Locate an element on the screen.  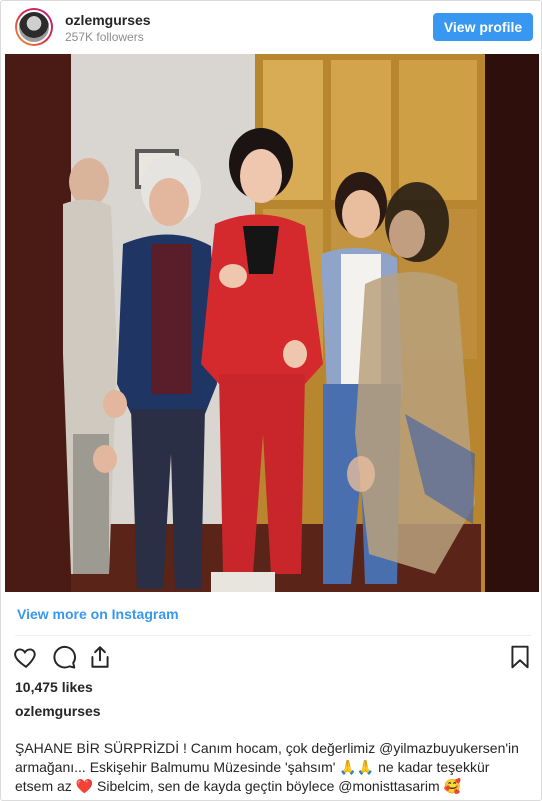
share-icon is located at coordinates (100, 657).